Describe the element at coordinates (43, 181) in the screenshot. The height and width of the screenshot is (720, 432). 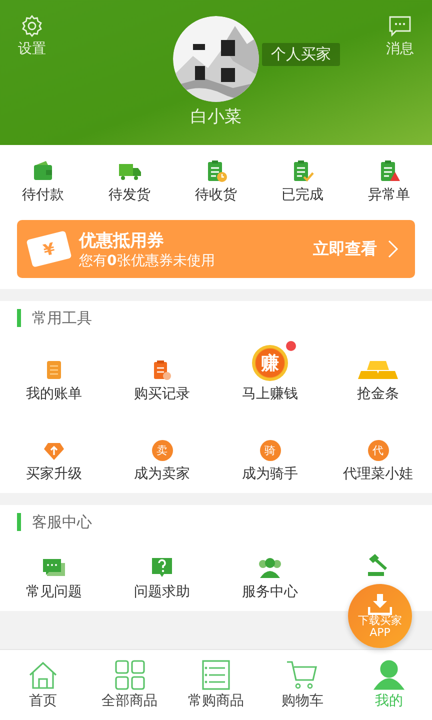
I see `order-status-button: 待付款` at that location.